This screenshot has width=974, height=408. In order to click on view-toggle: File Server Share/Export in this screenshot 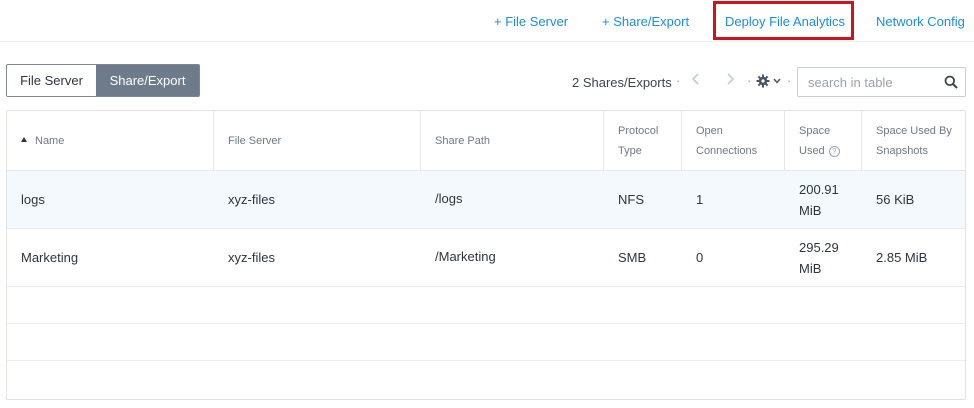, I will do `click(103, 80)`.